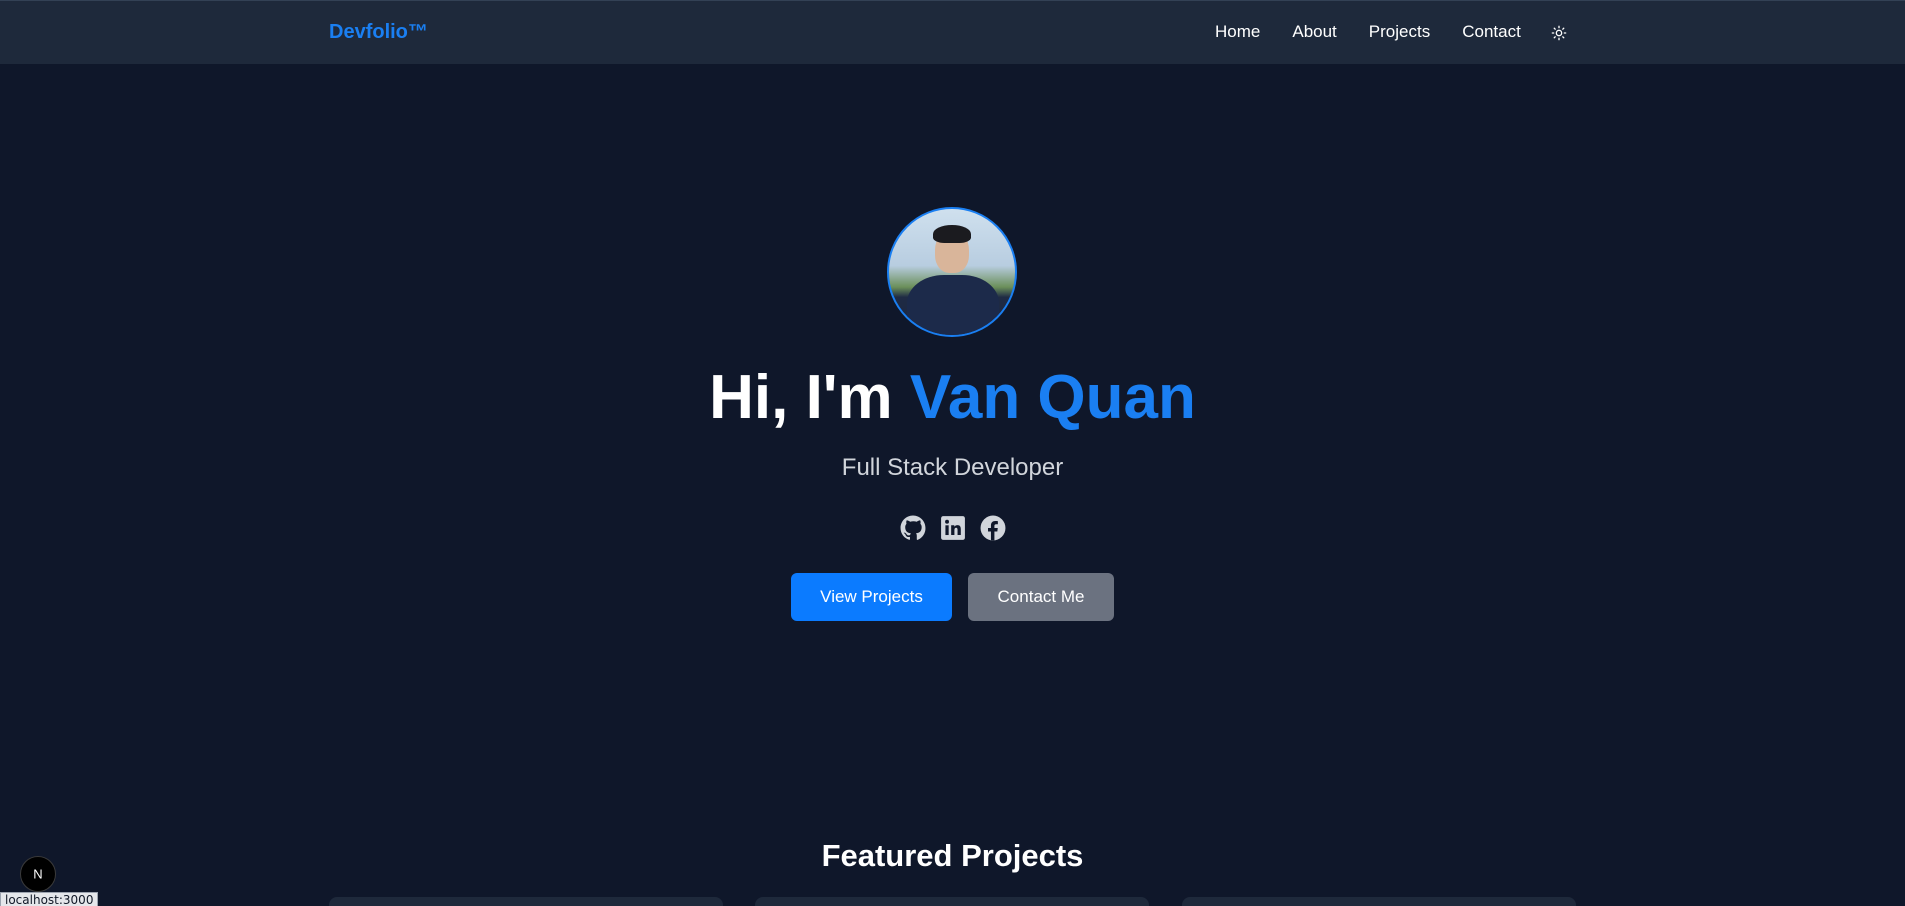 Image resolution: width=1905 pixels, height=906 pixels. Describe the element at coordinates (871, 597) in the screenshot. I see `view-projects-button: View Projects` at that location.